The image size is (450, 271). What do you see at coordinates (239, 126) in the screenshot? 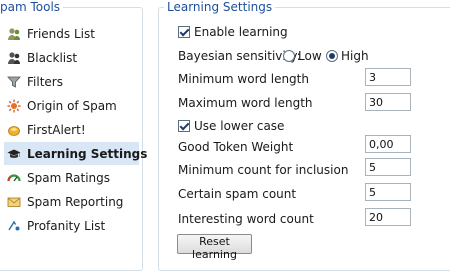
I see `use-lower-case-label: Use lower case` at bounding box center [239, 126].